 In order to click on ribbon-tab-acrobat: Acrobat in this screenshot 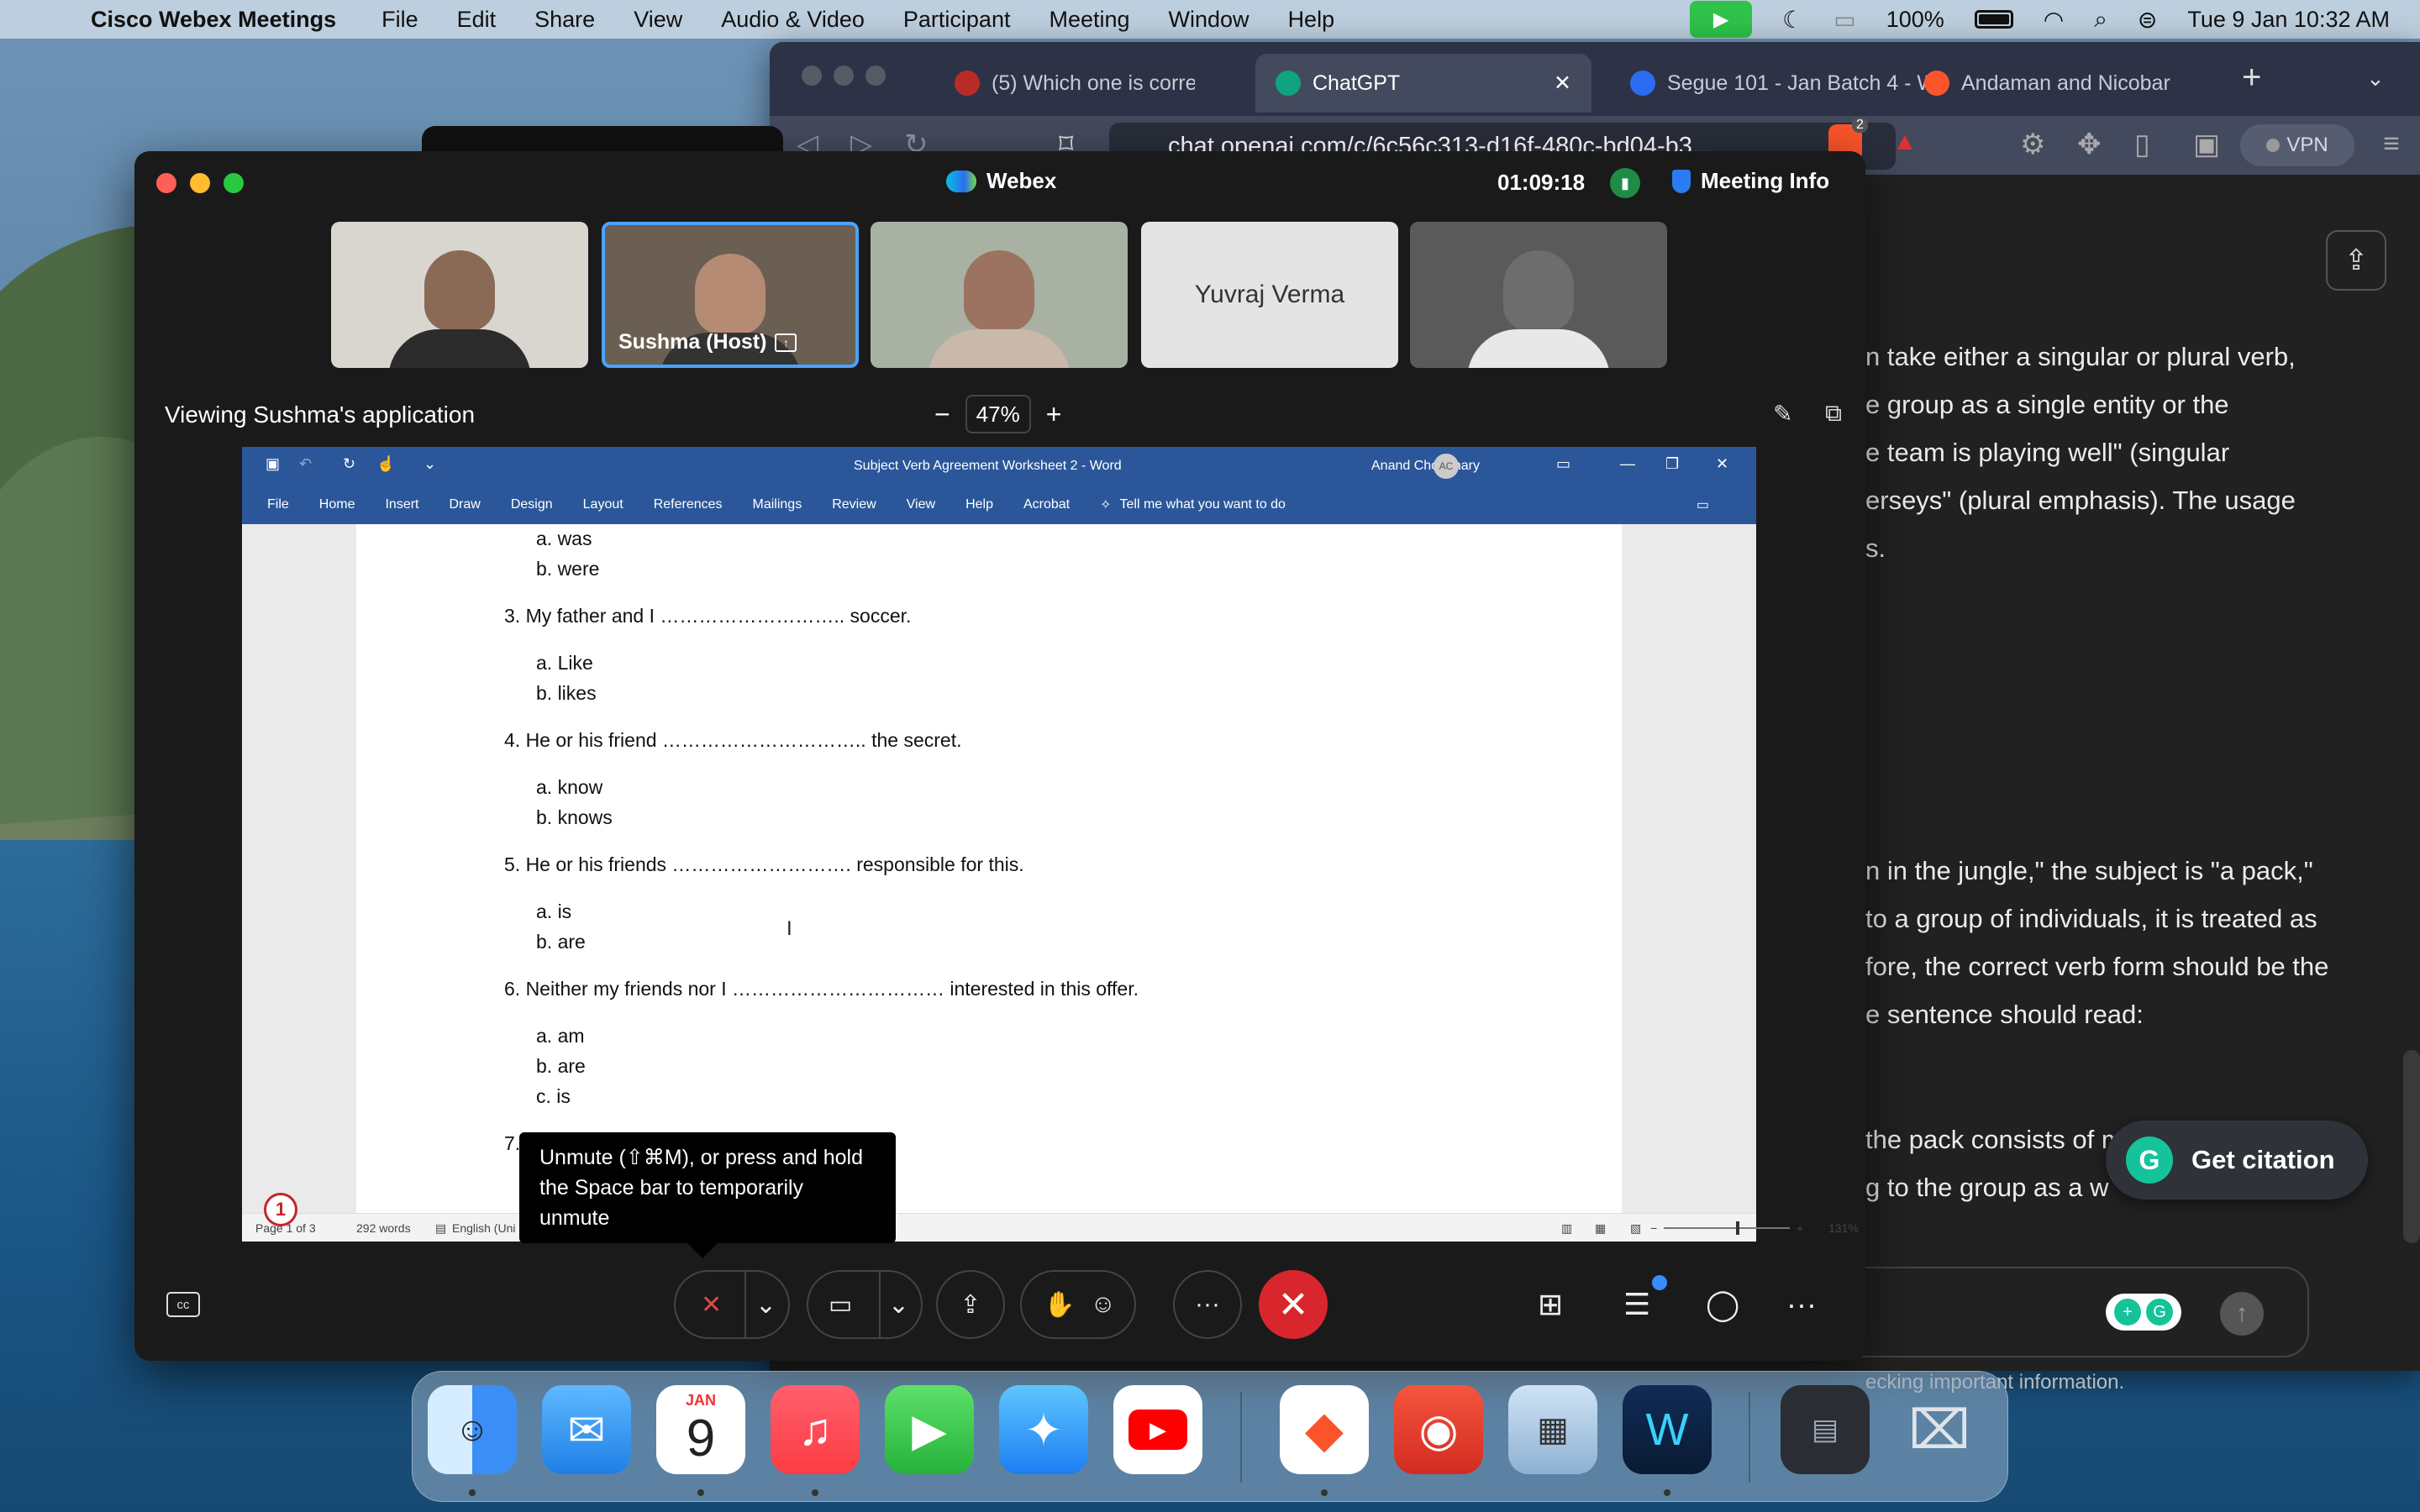, I will do `click(1046, 504)`.